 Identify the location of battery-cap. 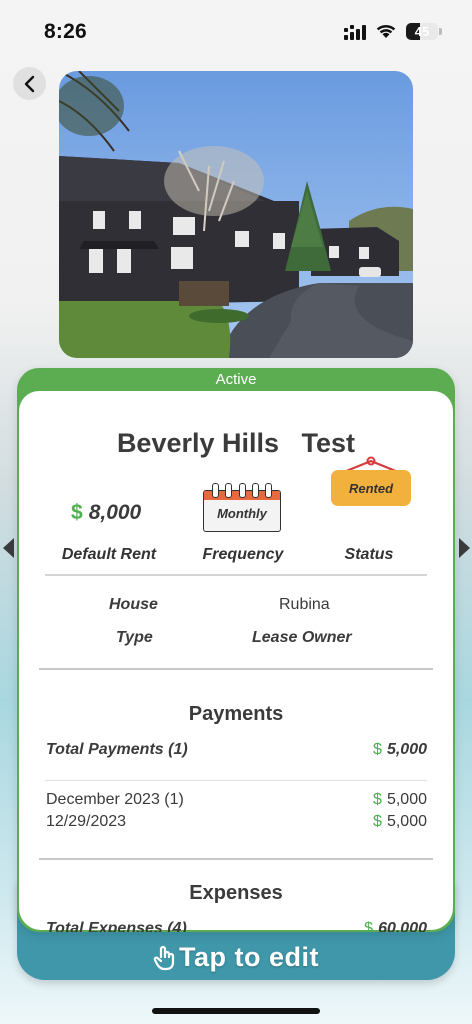
(440, 31).